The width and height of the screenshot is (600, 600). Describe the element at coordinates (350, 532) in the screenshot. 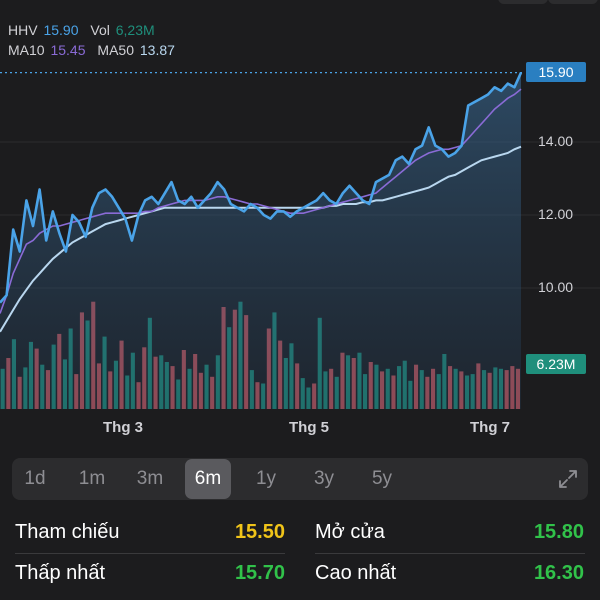

I see `open-price-label: Mở cửa` at that location.